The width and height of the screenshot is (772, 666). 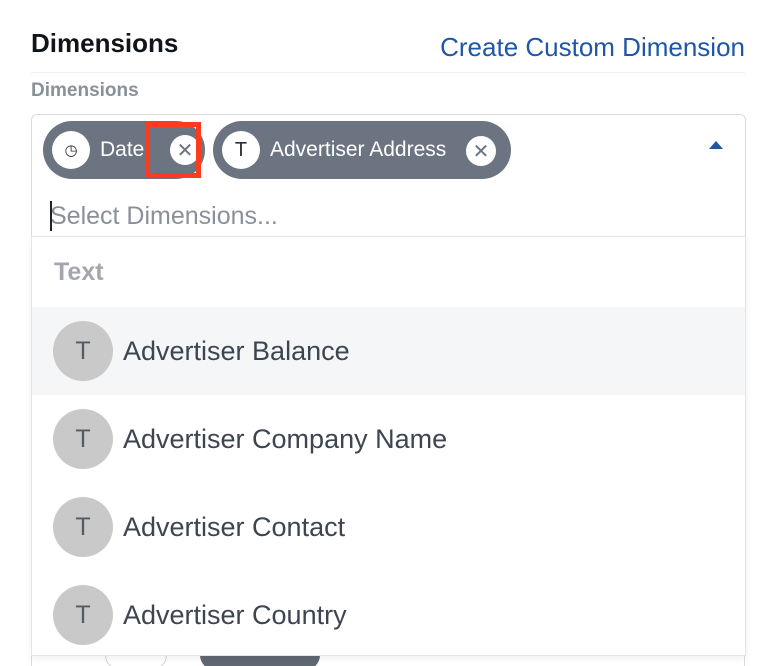 I want to click on section-title: Dimensions, so click(x=105, y=43).